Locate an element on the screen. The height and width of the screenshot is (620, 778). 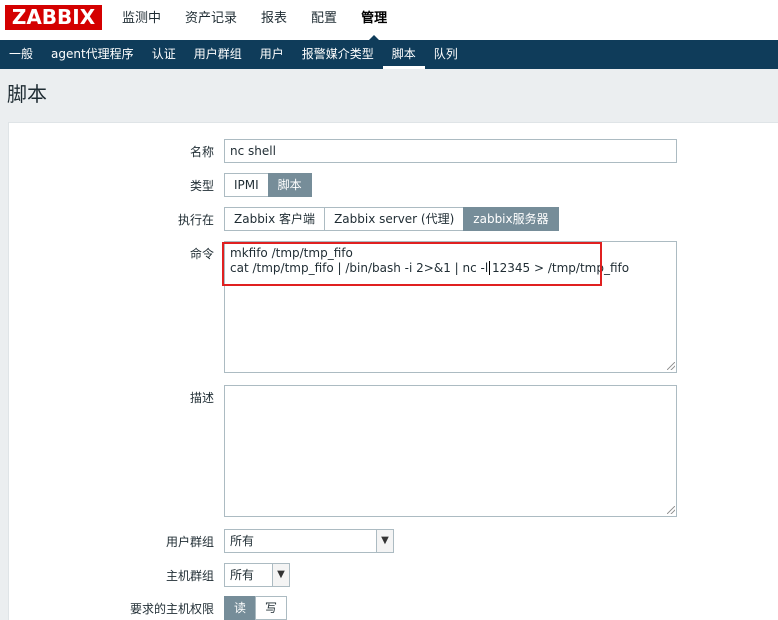
host-group-label: 主机群组 is located at coordinates (189, 576).